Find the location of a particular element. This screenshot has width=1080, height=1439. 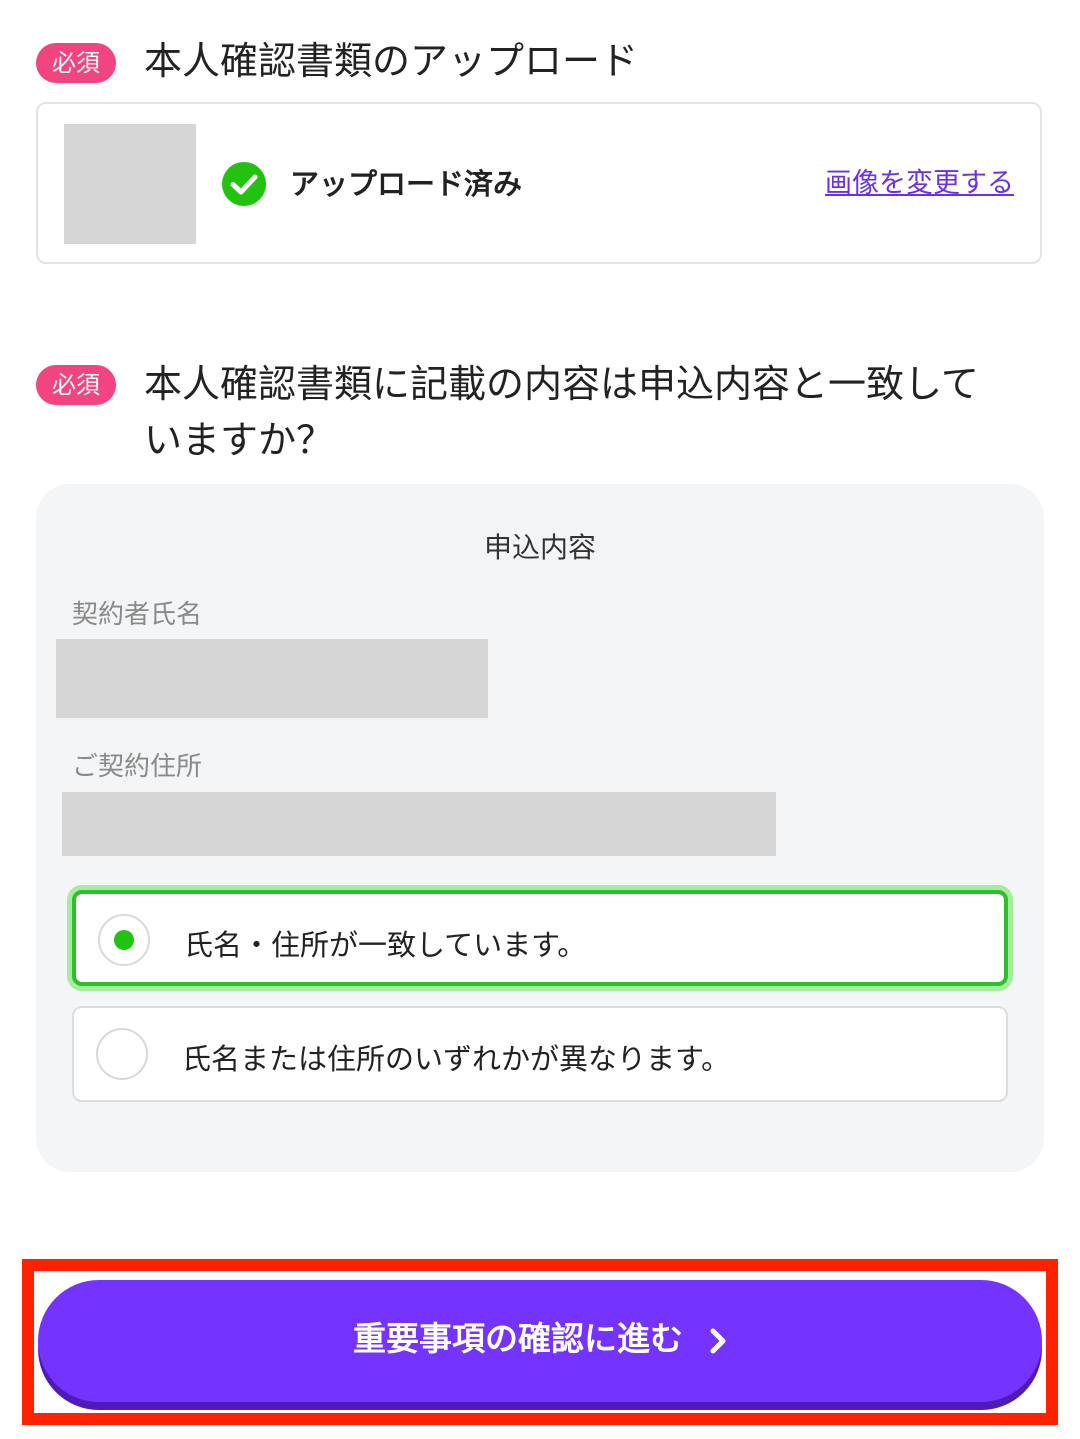

proceed-to-important-matters-button: 重要事項の確認に進む is located at coordinates (540, 1341).